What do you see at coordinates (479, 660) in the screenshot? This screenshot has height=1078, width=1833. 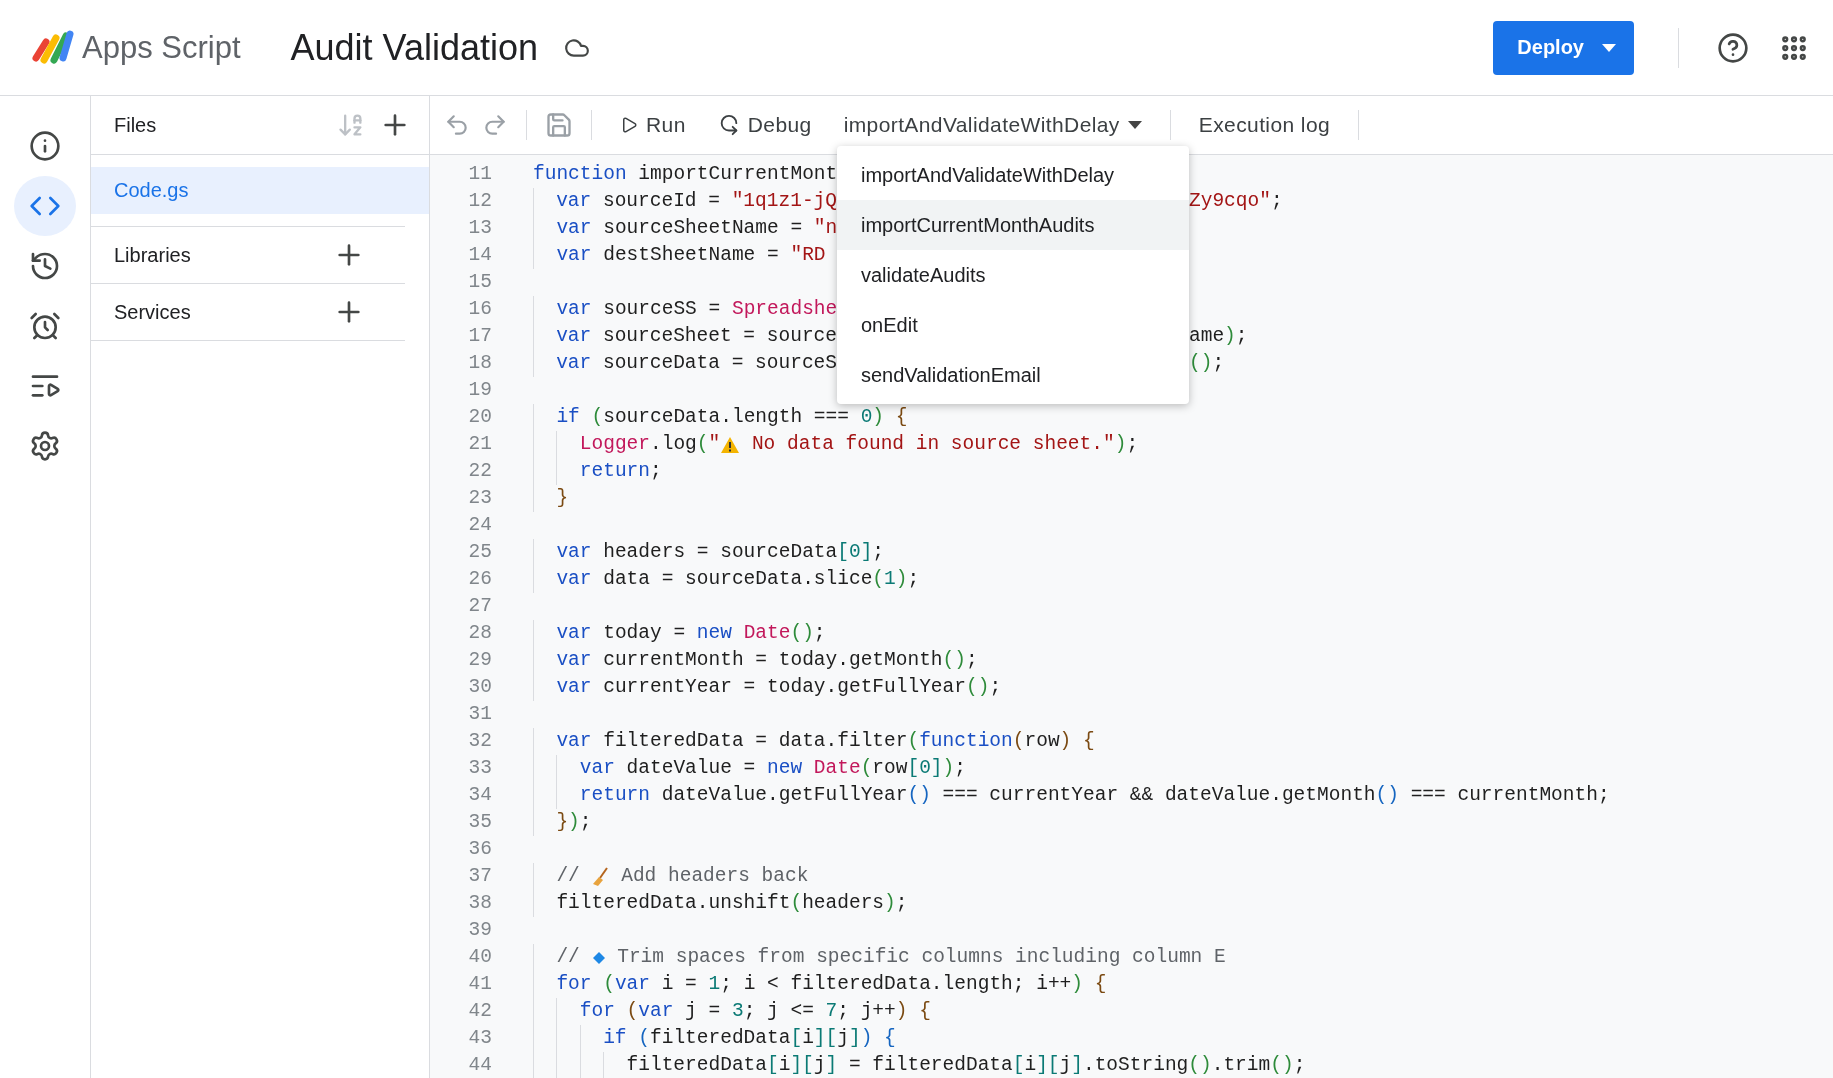 I see `line-number: 29` at bounding box center [479, 660].